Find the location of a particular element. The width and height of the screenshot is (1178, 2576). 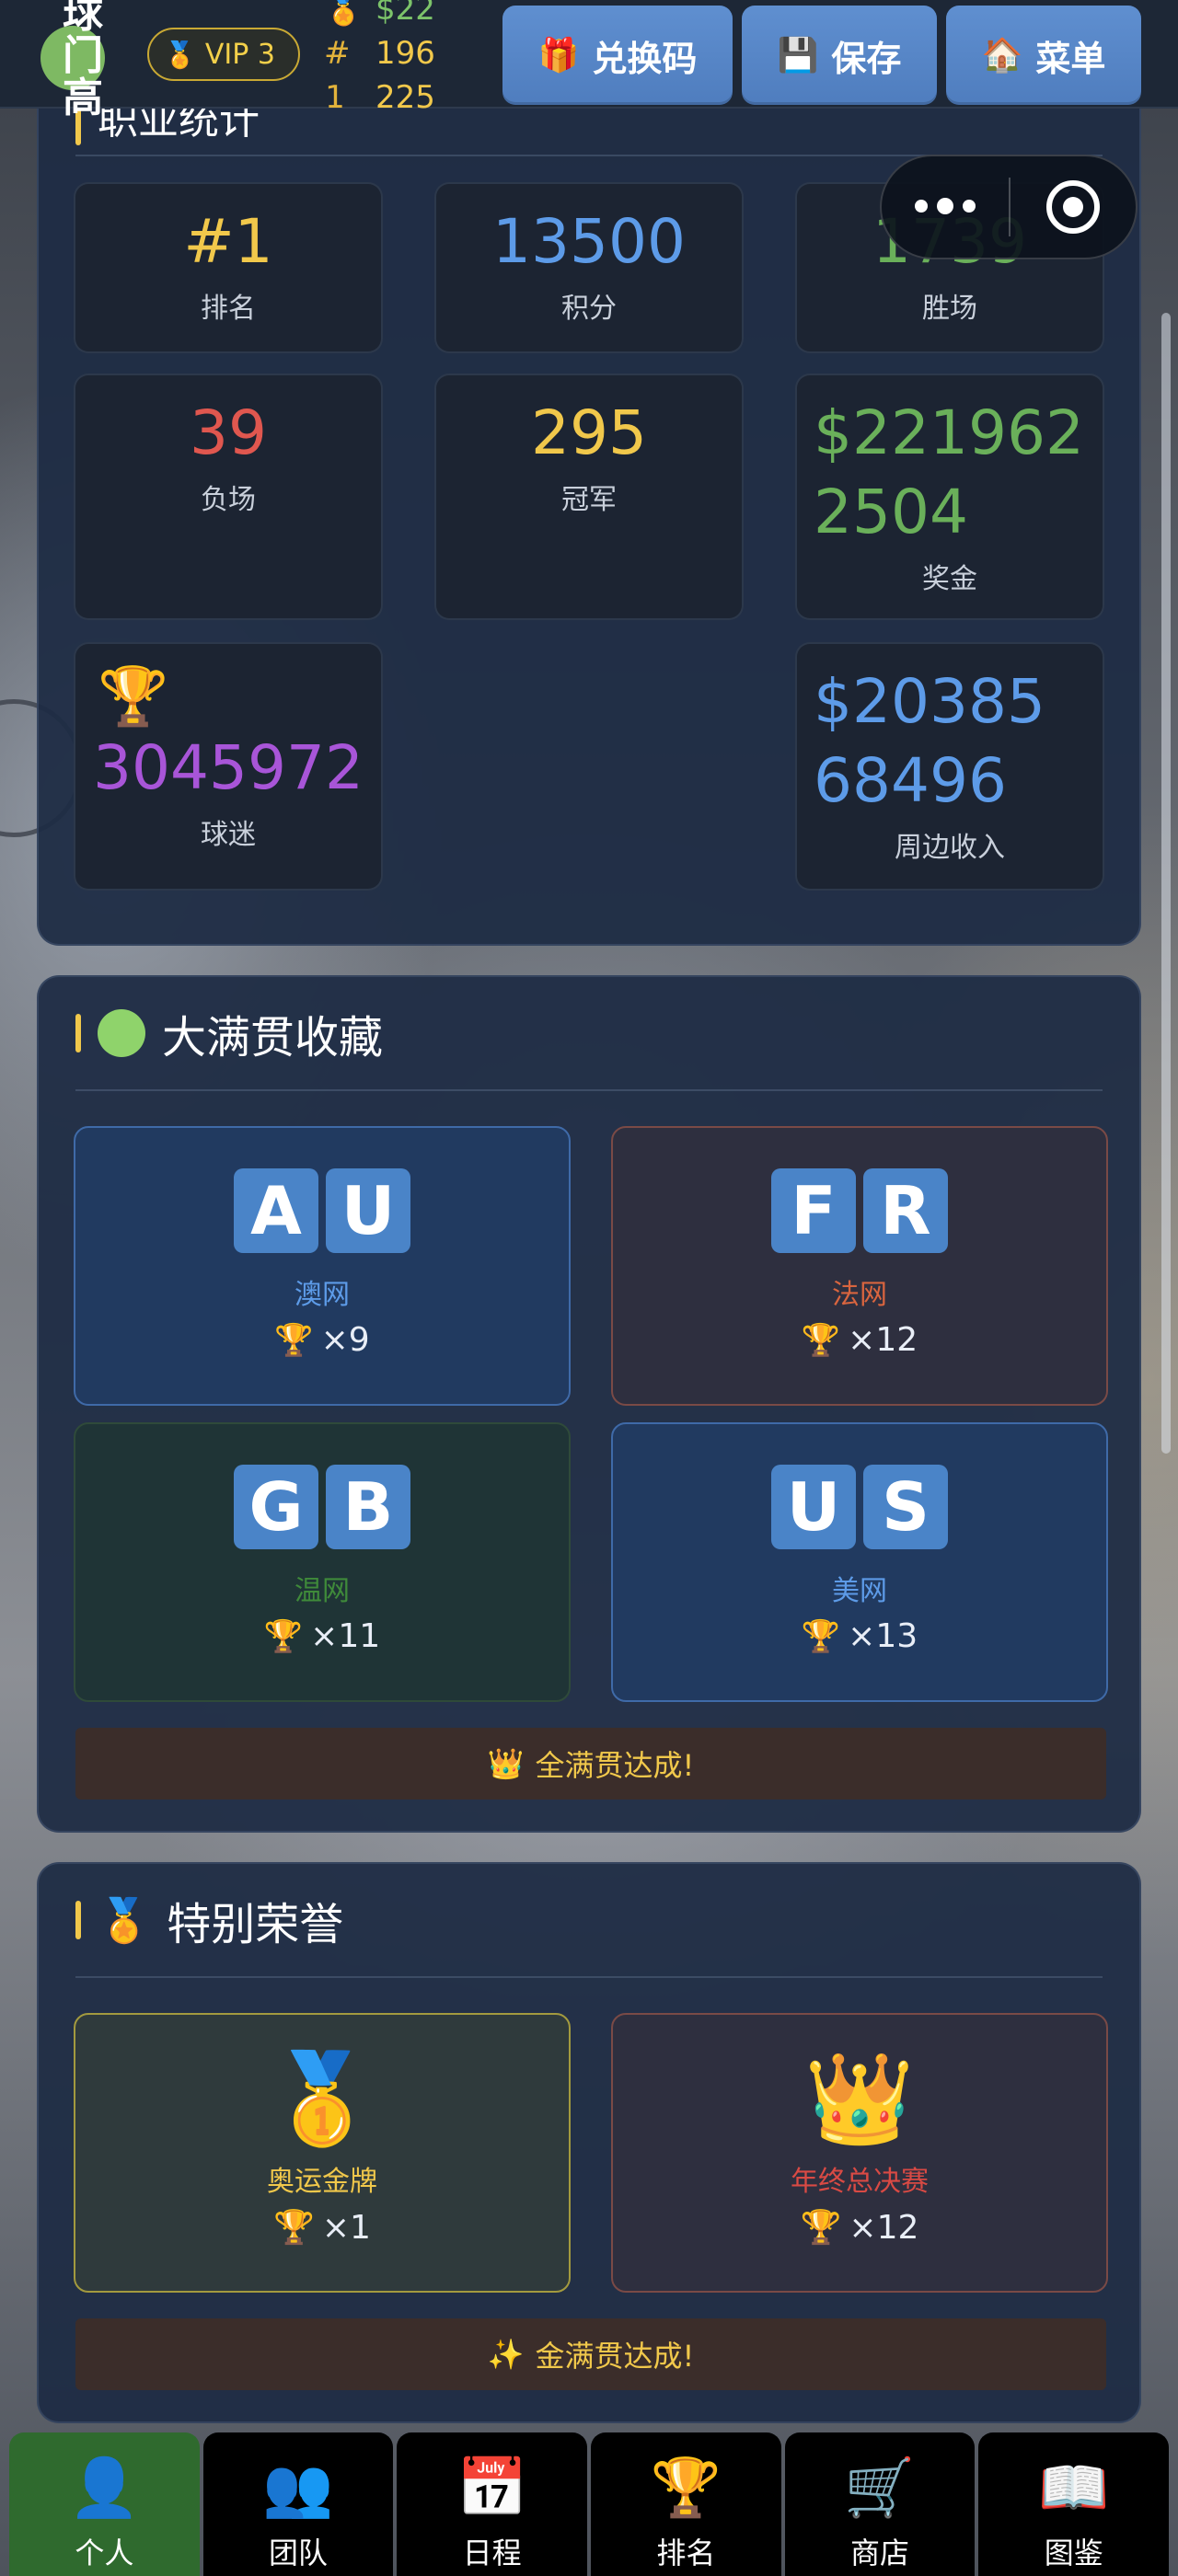

redeem-code-button: 🎁 兑换码 is located at coordinates (617, 55).